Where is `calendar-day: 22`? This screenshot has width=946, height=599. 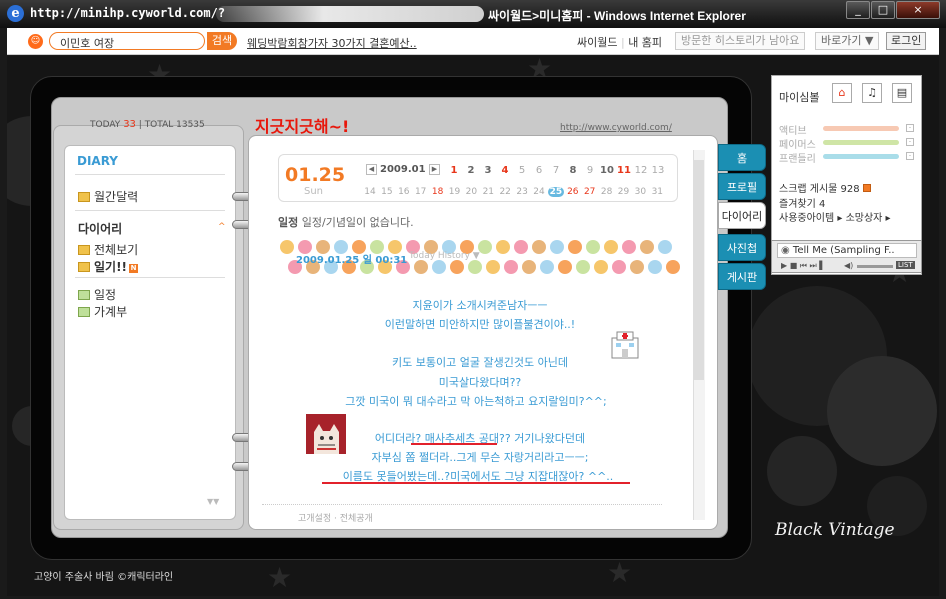 calendar-day: 22 is located at coordinates (505, 192).